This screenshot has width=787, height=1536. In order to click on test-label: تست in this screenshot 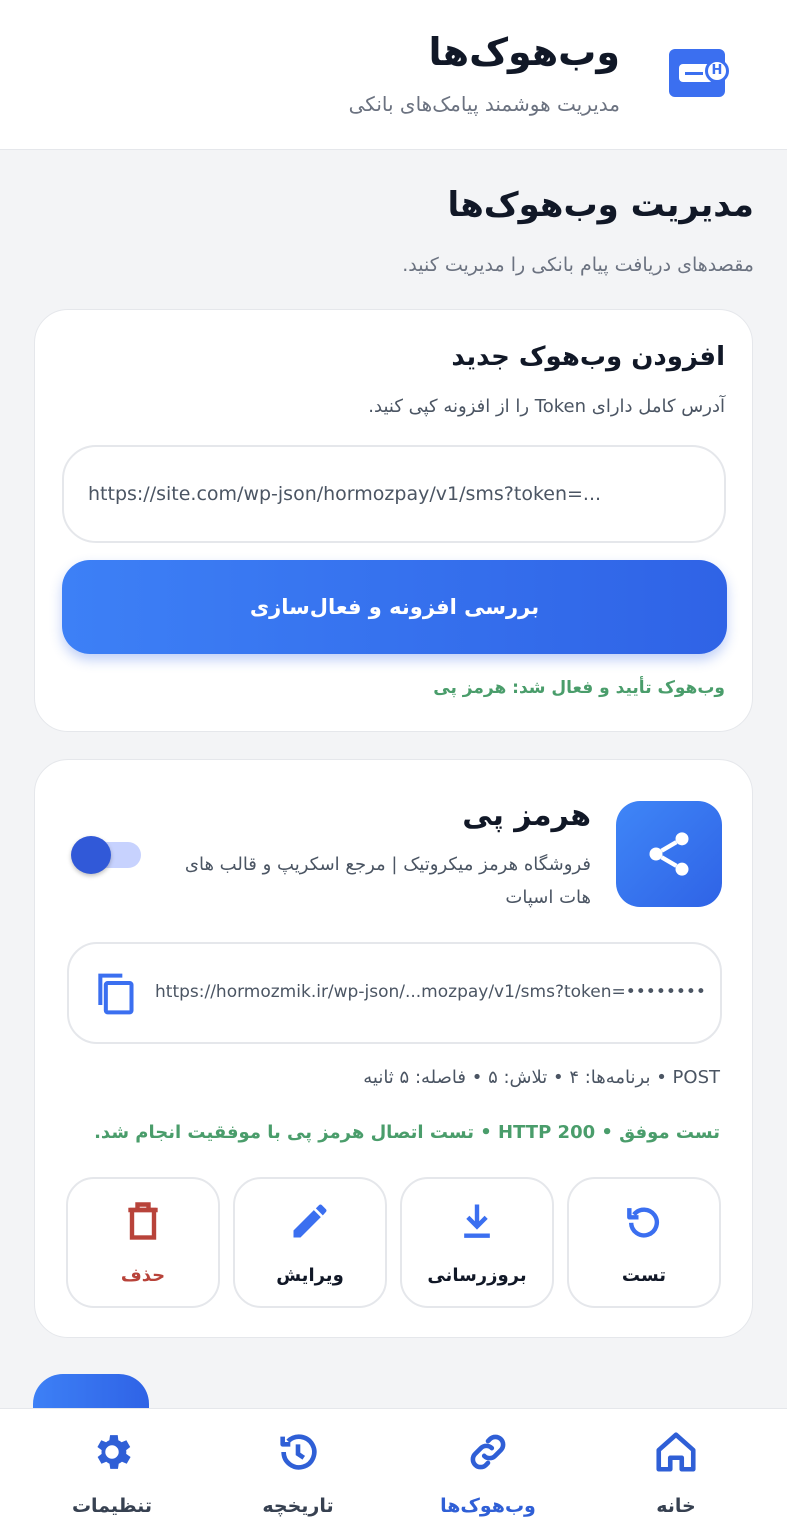, I will do `click(644, 1275)`.